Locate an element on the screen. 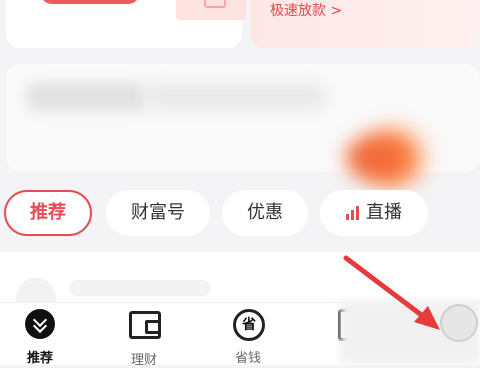  tab-recommend: 推荐 is located at coordinates (48, 213).